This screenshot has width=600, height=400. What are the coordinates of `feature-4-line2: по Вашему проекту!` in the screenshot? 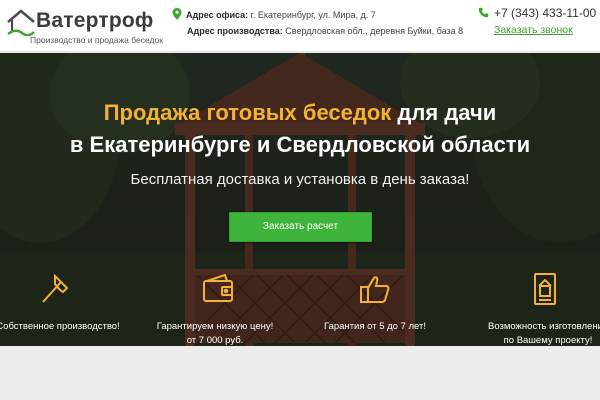 It's located at (548, 340).